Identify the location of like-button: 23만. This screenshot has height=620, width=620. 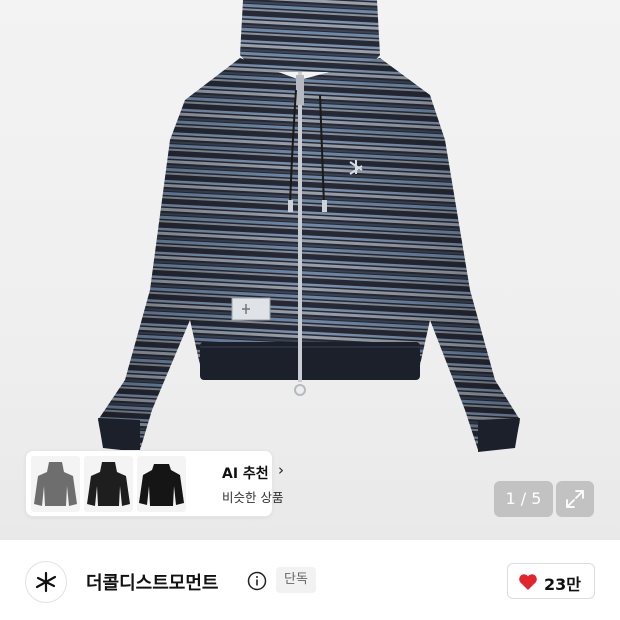
(551, 581).